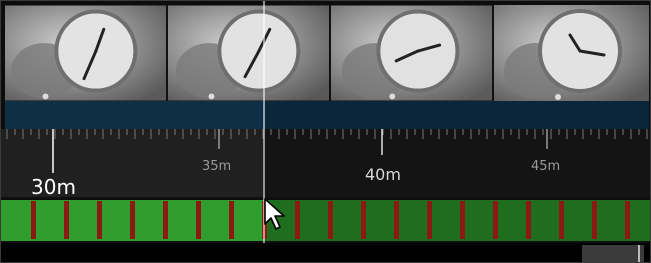 The image size is (651, 263). I want to click on ruler-label-30m: 30m, so click(53, 187).